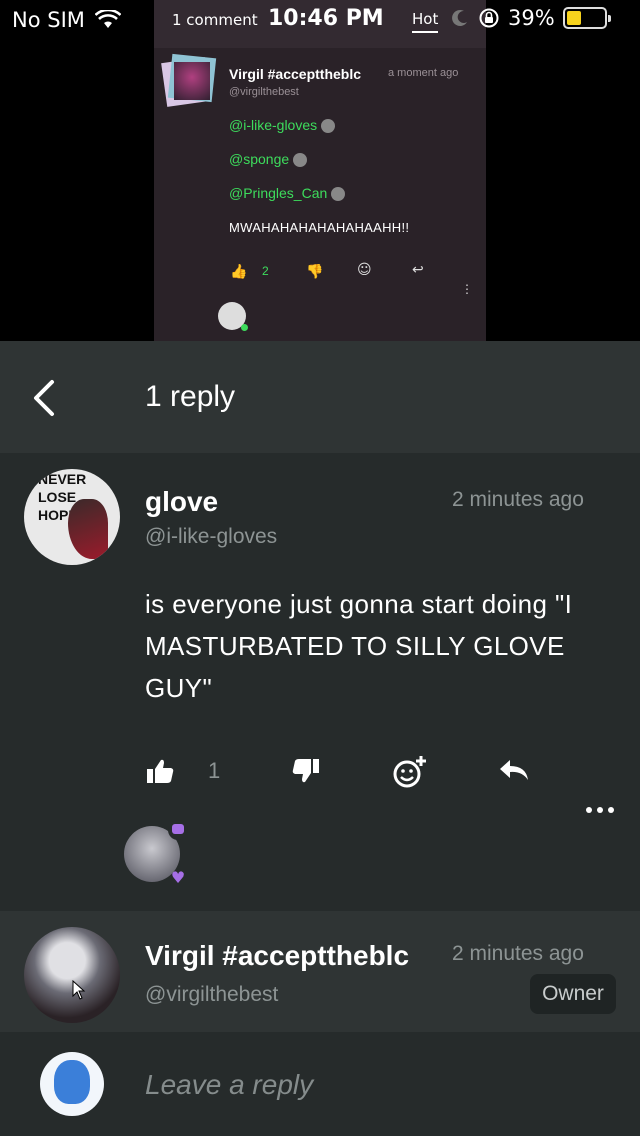  What do you see at coordinates (364, 270) in the screenshot?
I see `add-reaction-icon: ☺` at bounding box center [364, 270].